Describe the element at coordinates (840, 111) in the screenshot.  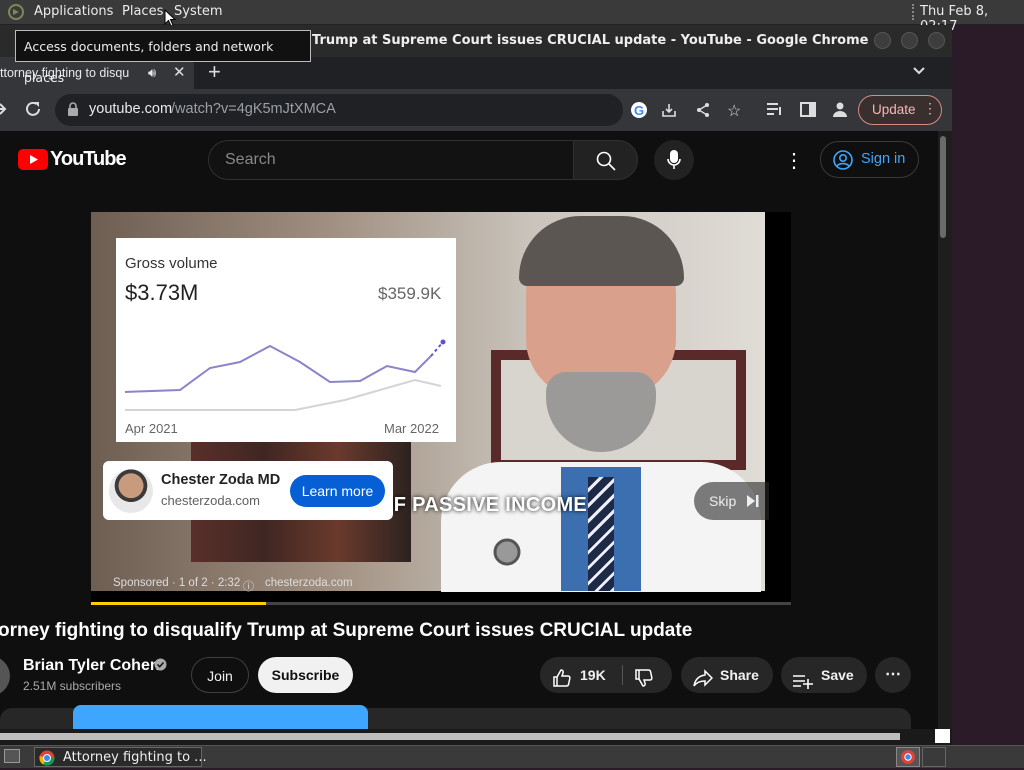
I see `profile-icon` at that location.